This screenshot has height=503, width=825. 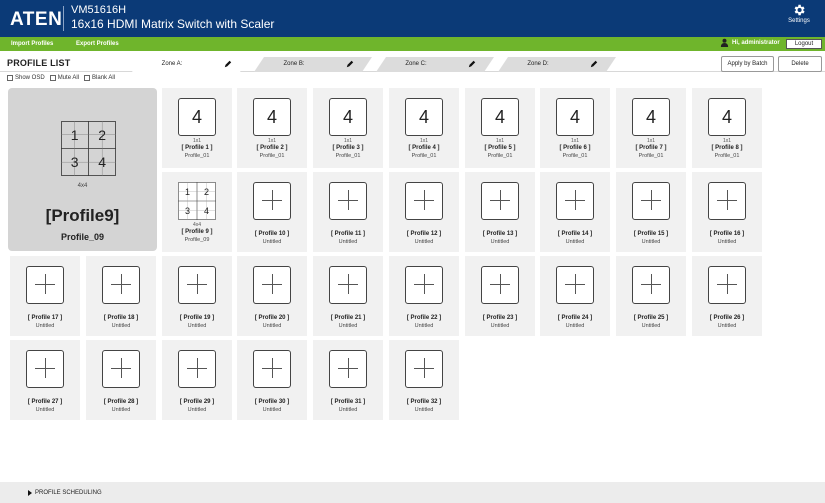 I want to click on profile-tile: 4 1x1[ Profile 1 ] Profile_01, so click(x=197, y=128).